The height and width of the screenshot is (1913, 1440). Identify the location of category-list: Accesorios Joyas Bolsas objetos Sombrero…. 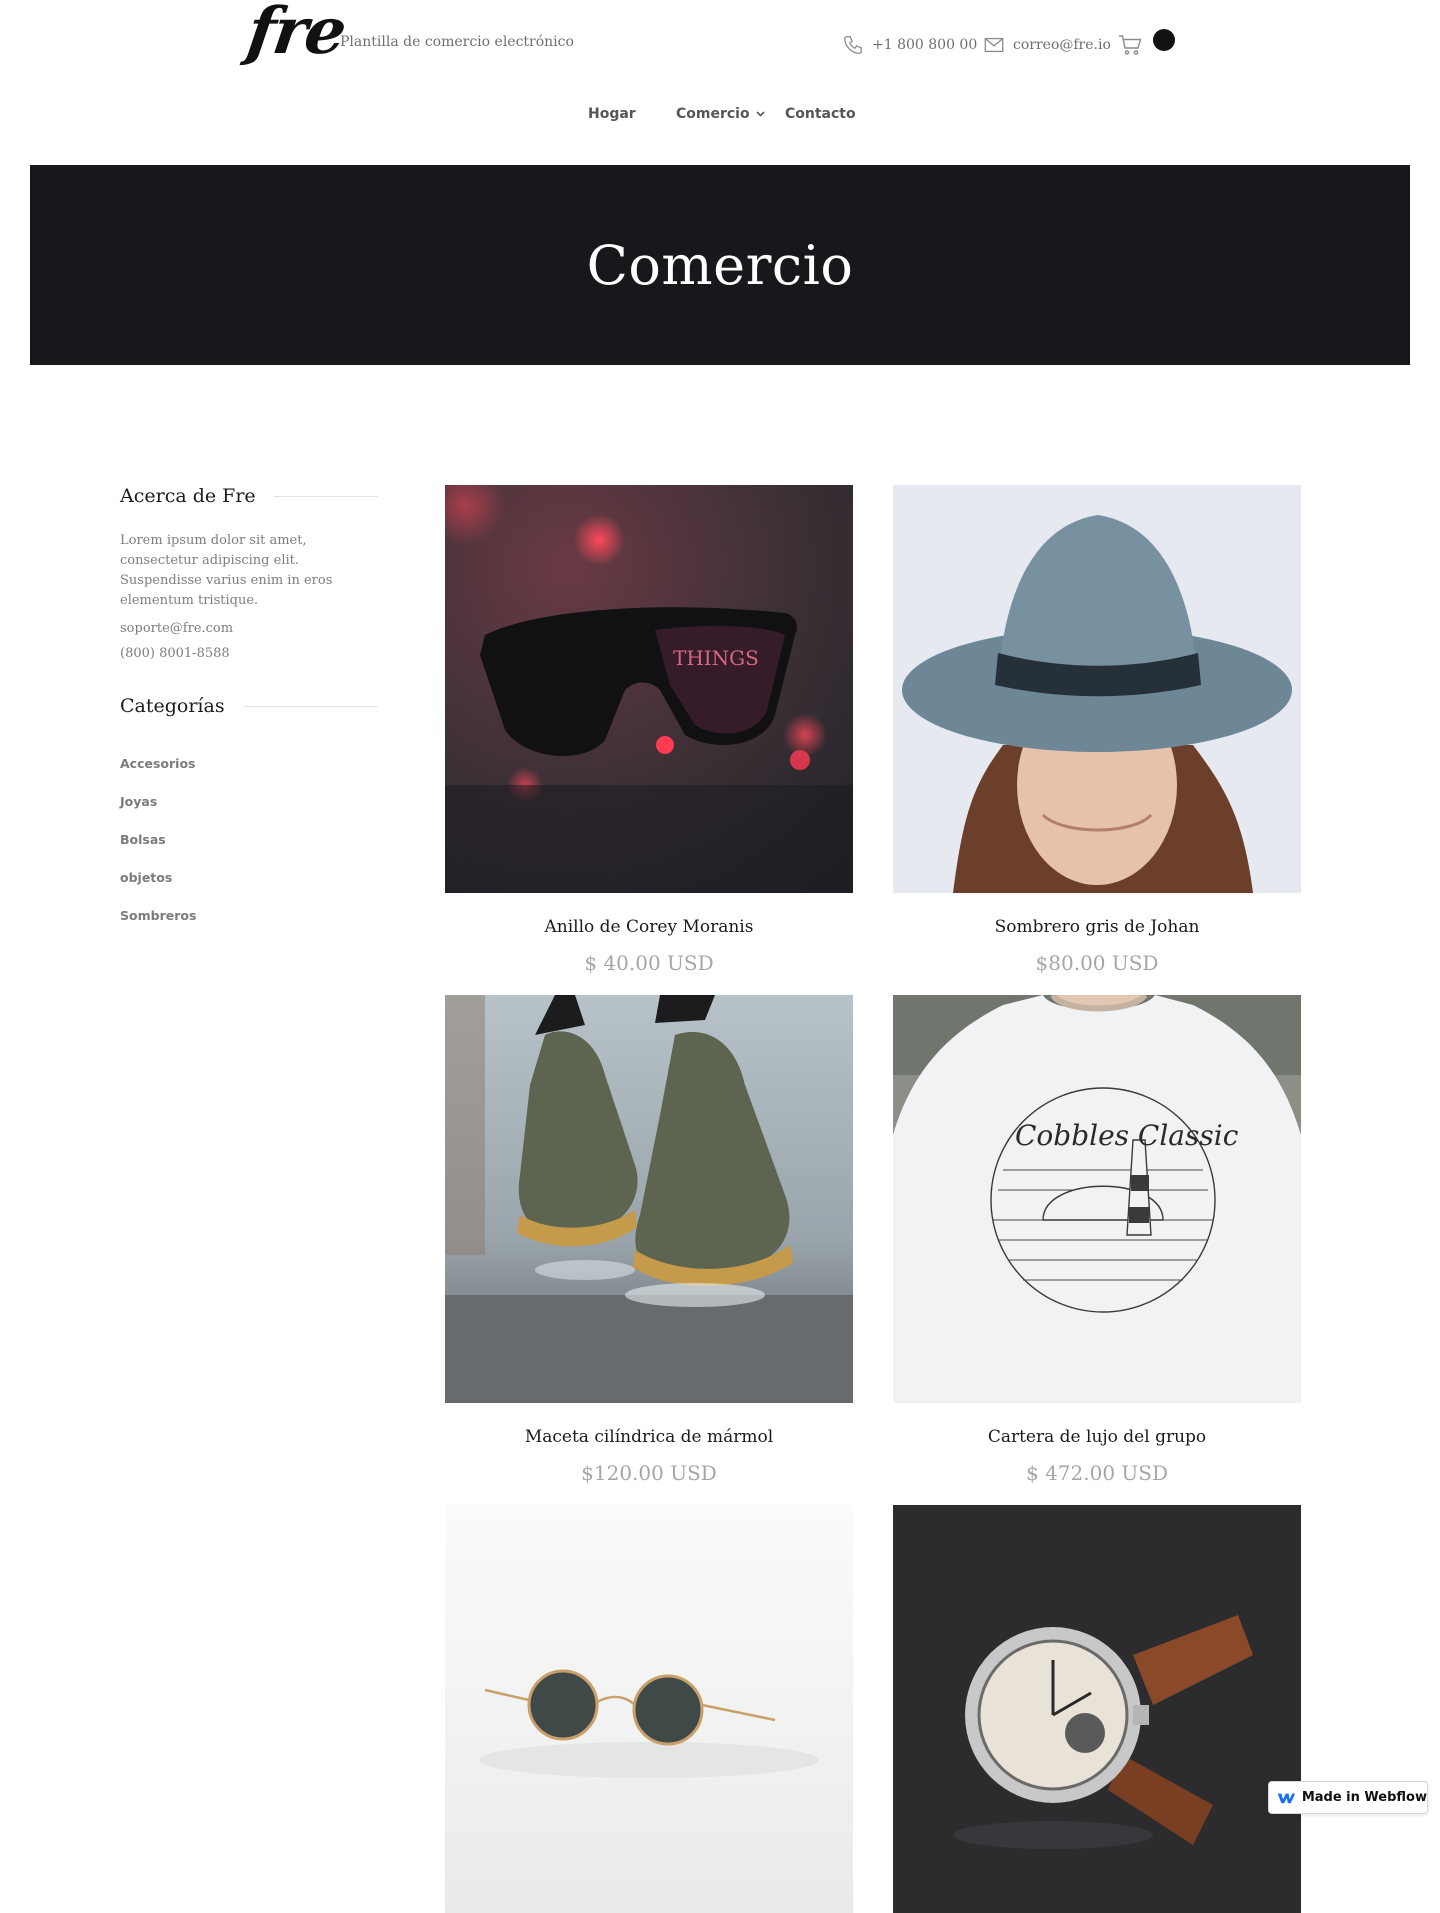
(249, 840).